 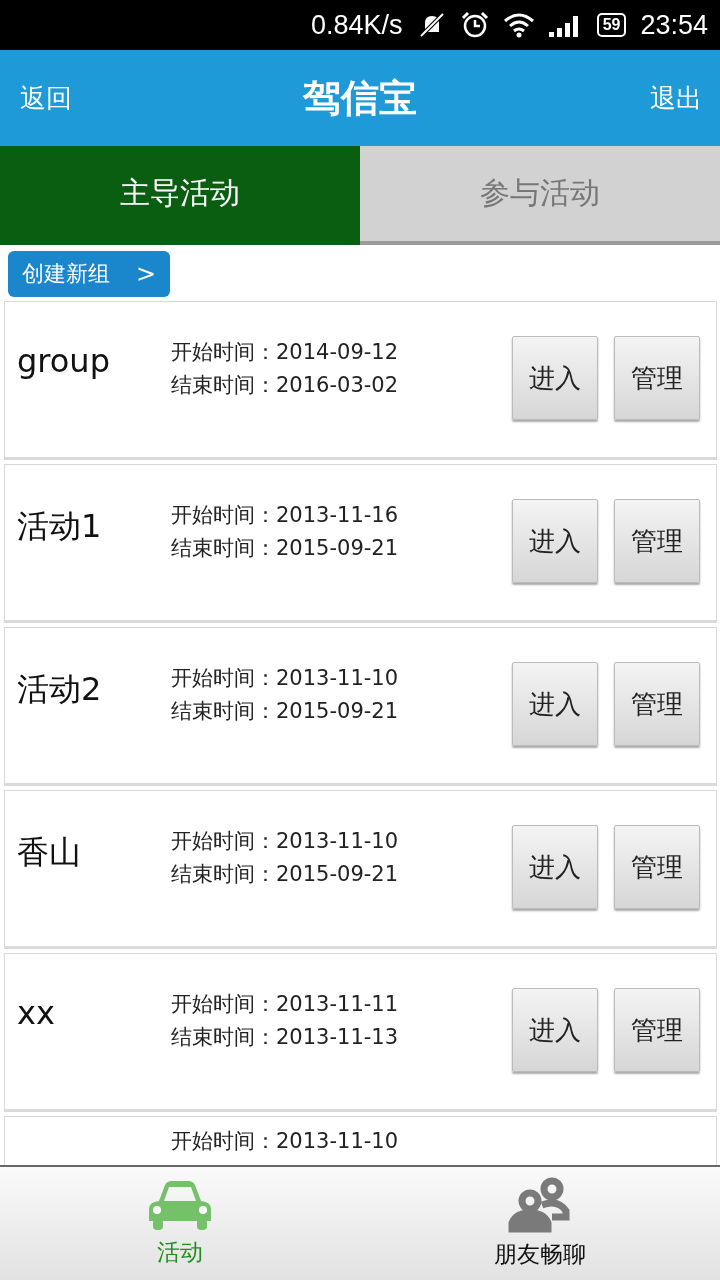 I want to click on start-time: 开始时间：2013-11-16, so click(x=285, y=515).